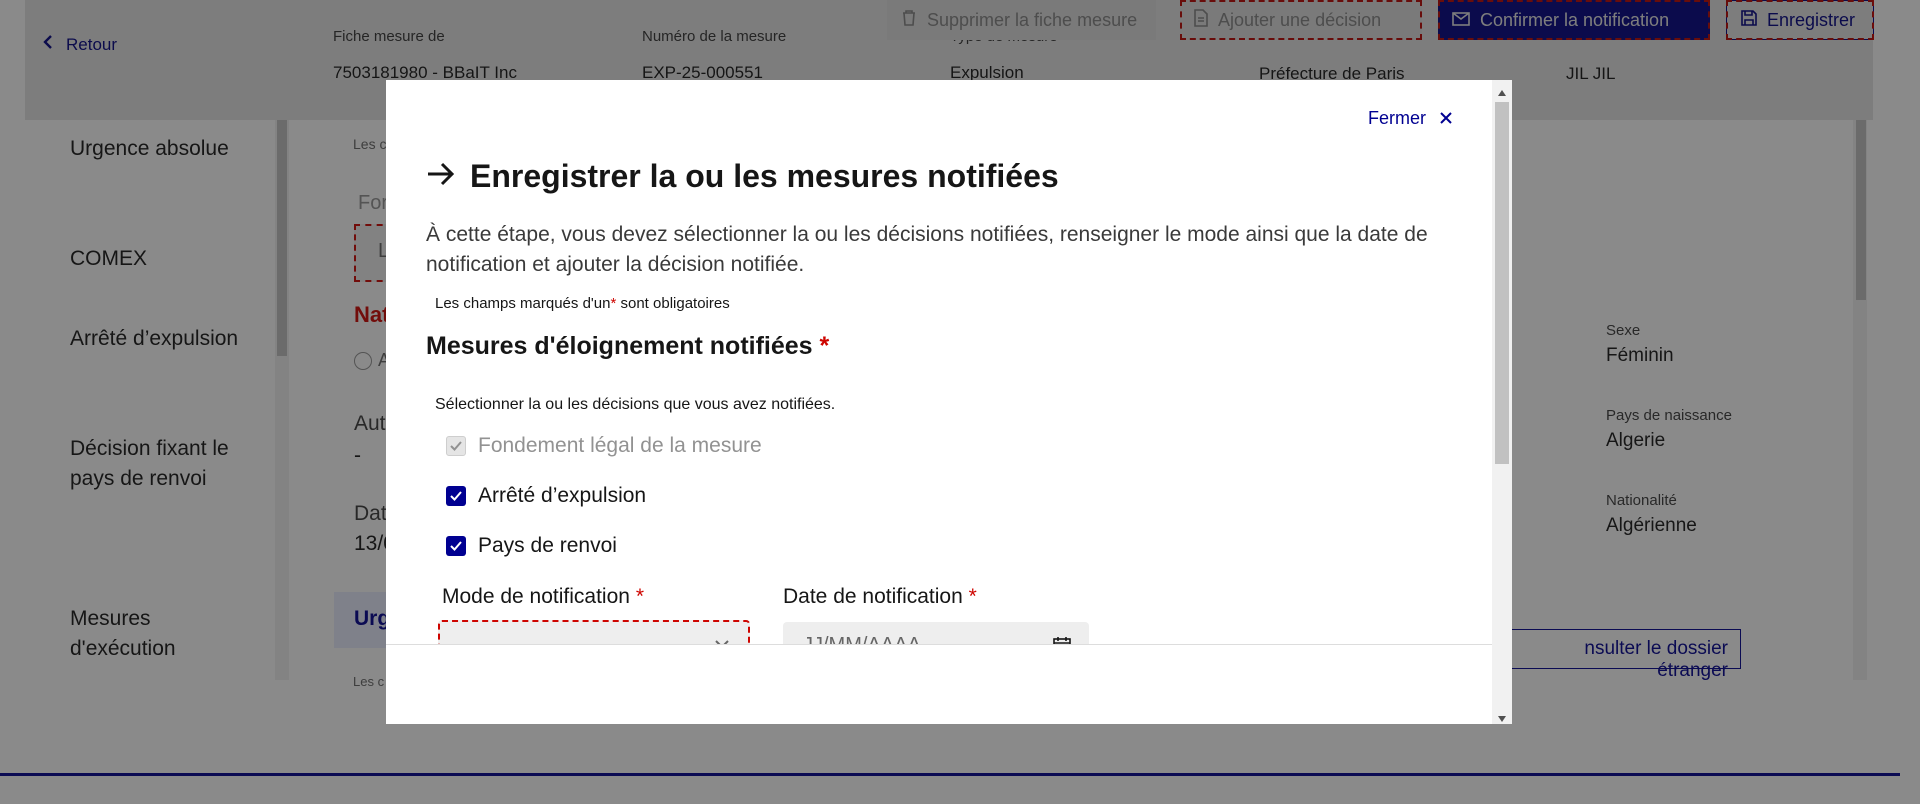  I want to click on mode-notification-label-text: Mode de notification, so click(536, 596).